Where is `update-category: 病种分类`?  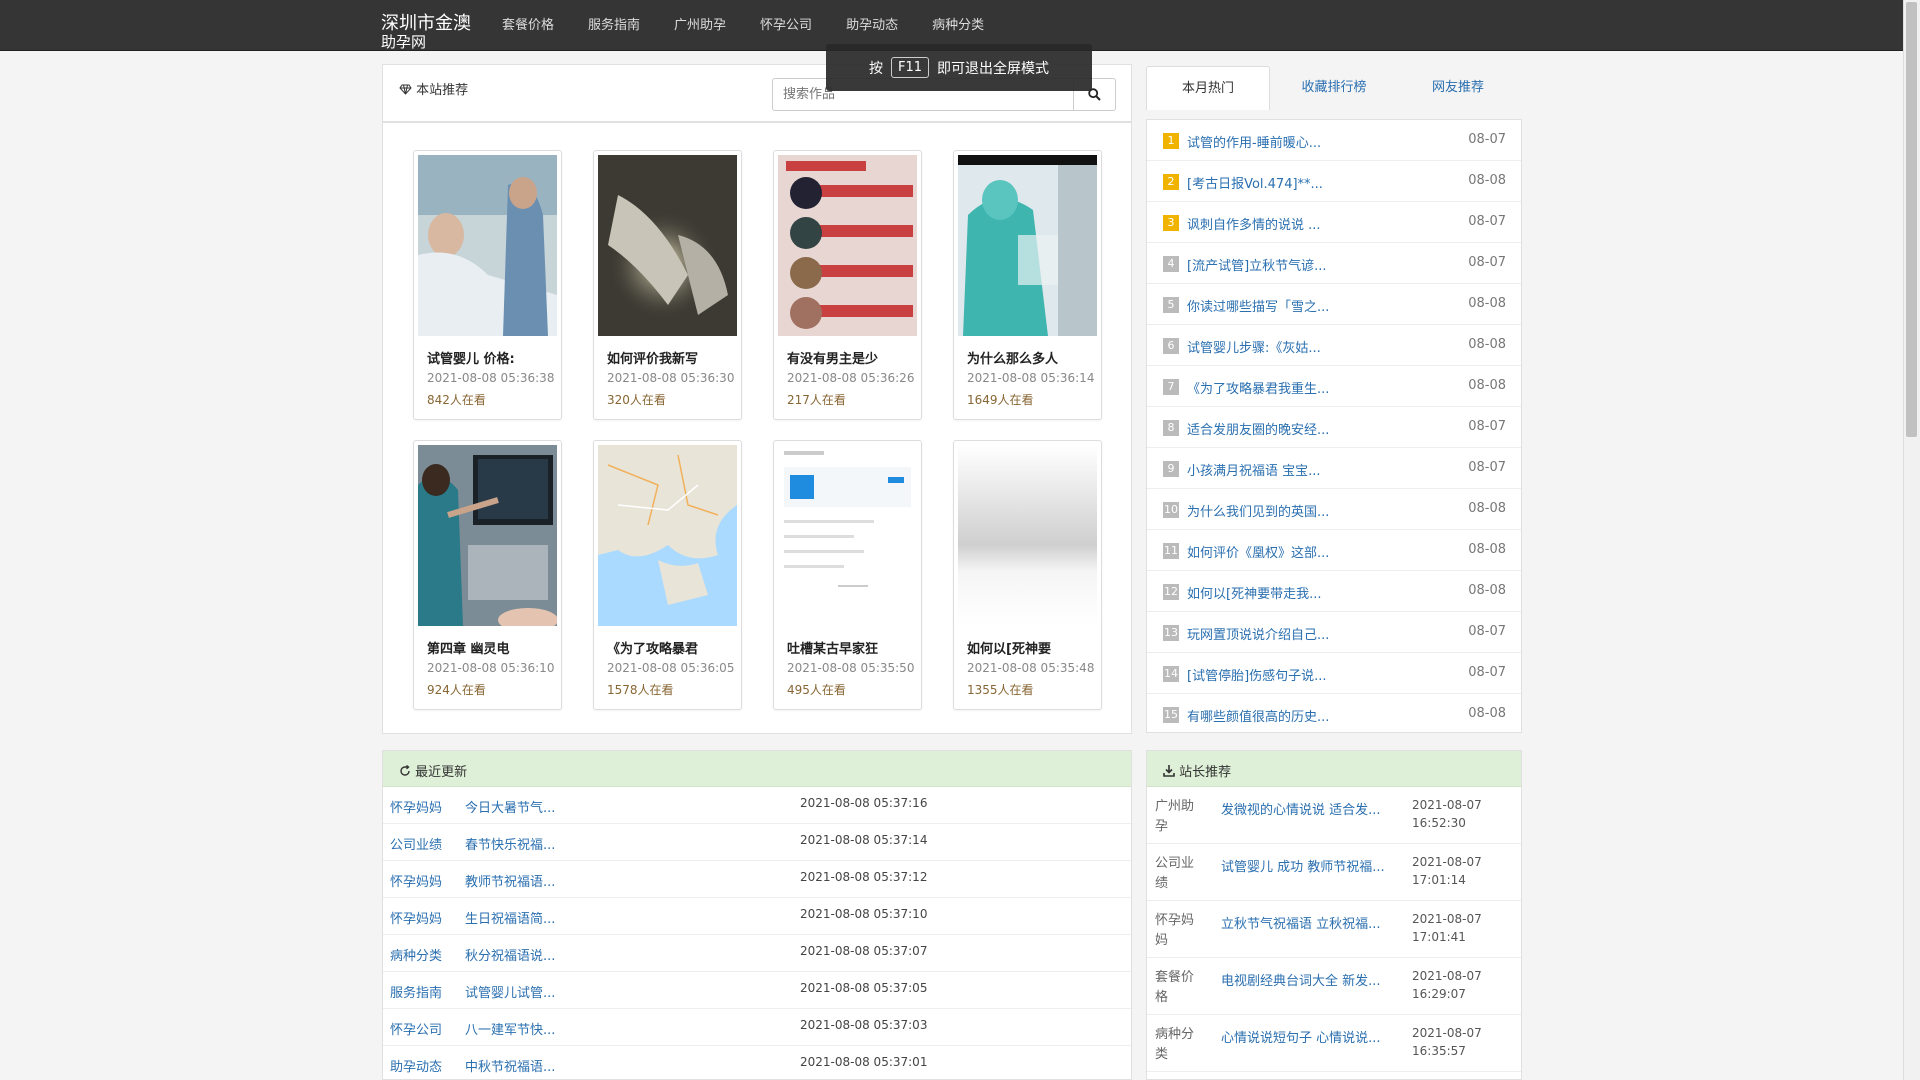
update-category: 病种分类 is located at coordinates (416, 954).